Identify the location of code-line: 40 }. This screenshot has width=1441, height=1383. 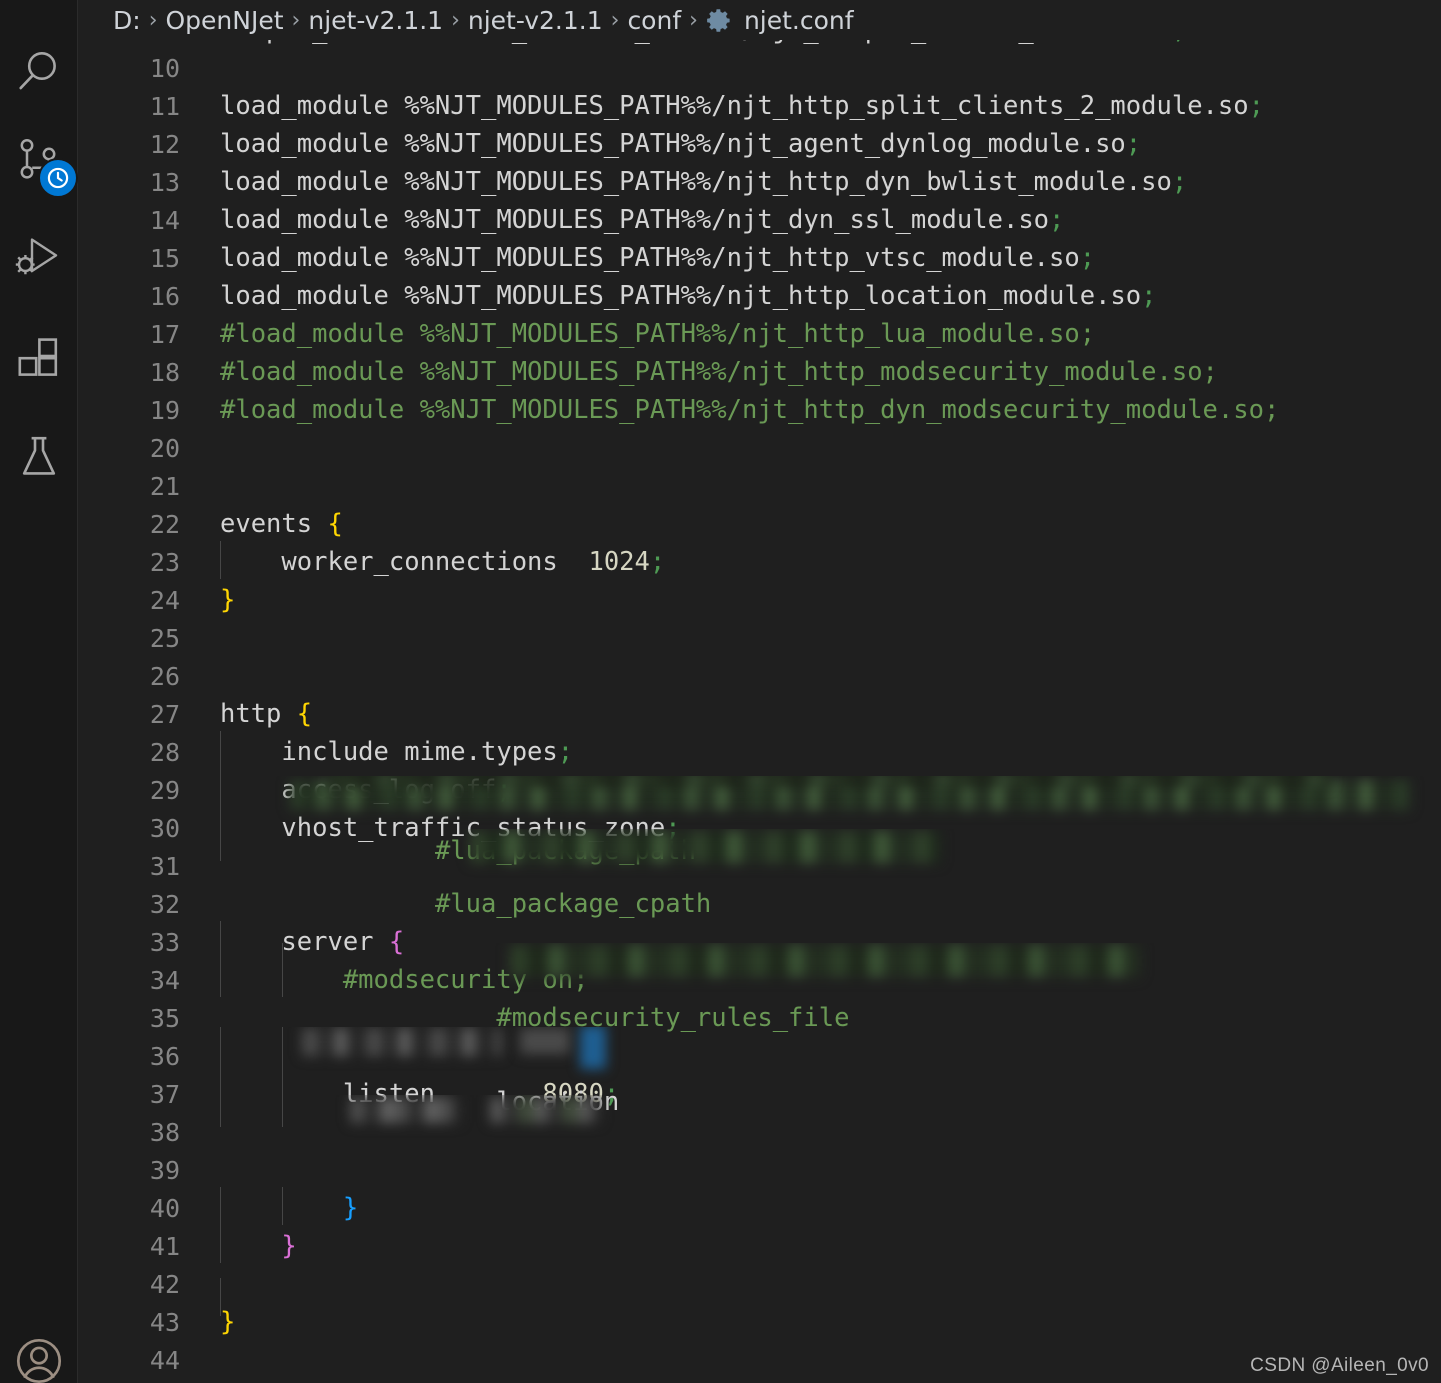
(760, 1207).